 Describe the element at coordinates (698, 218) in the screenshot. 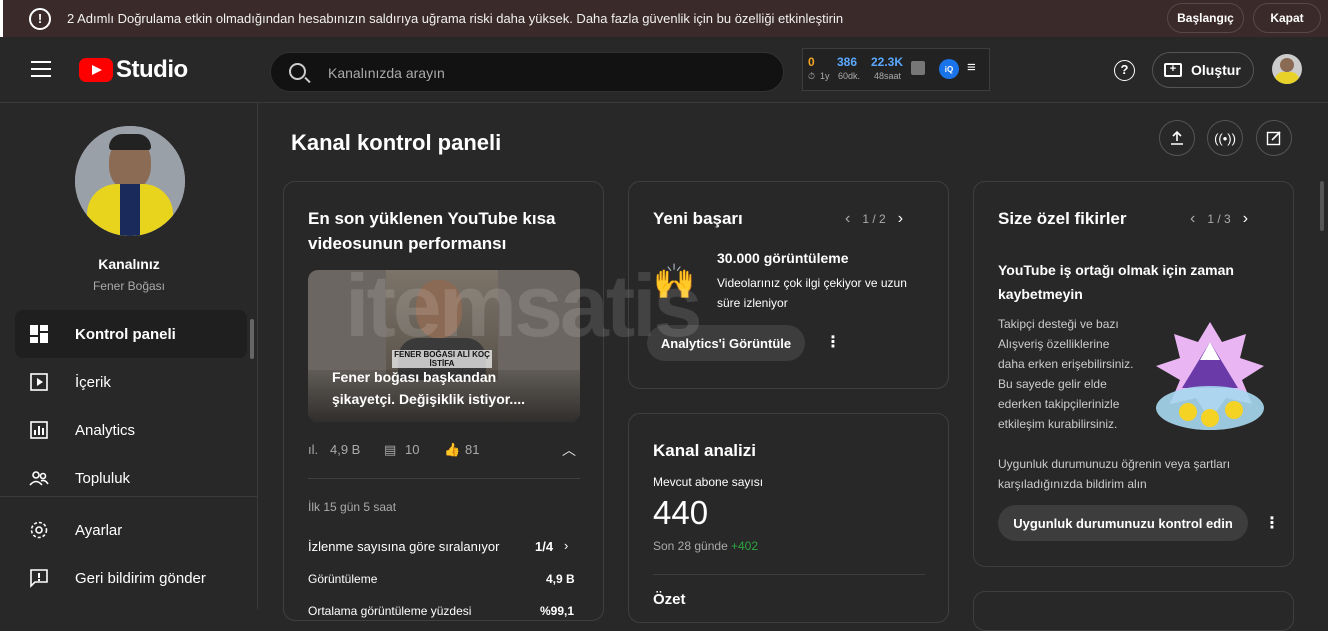

I see `card-title: Yeni başarı` at that location.